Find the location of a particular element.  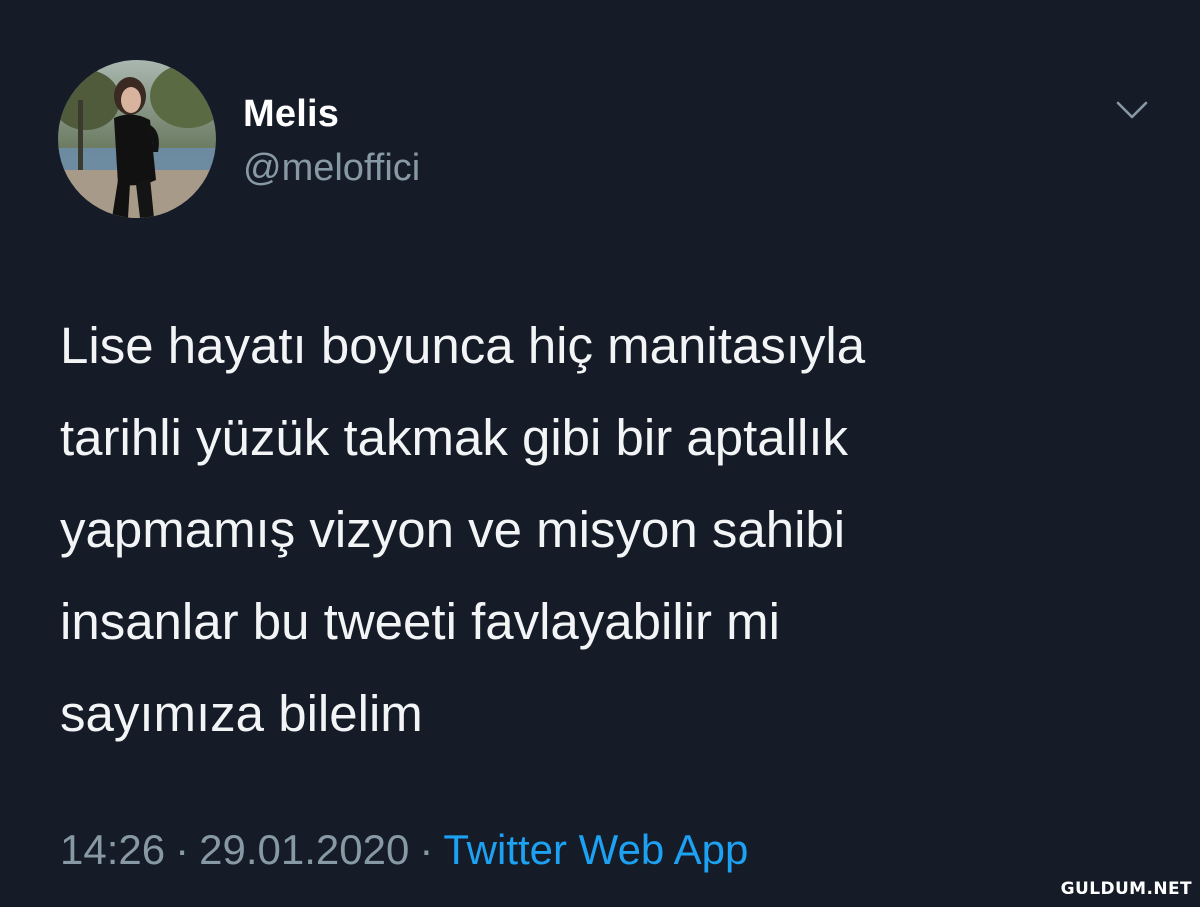

tweet-date: 29.01.2020 is located at coordinates (304, 849).